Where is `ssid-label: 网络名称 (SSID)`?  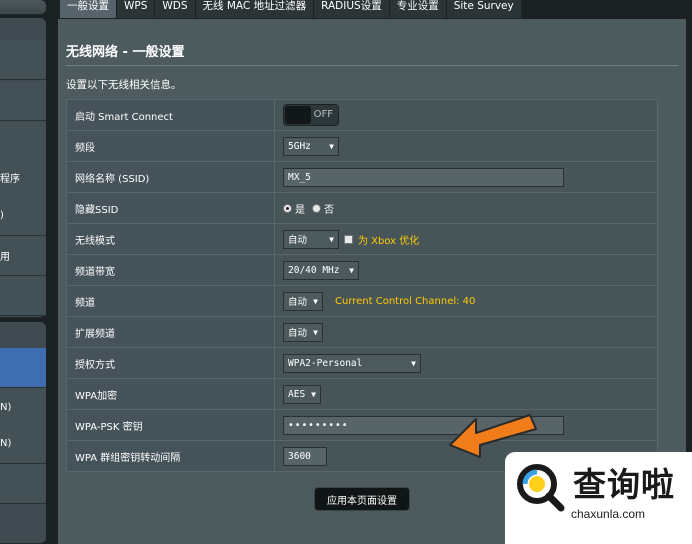
ssid-label: 网络名称 (SSID) is located at coordinates (170, 177).